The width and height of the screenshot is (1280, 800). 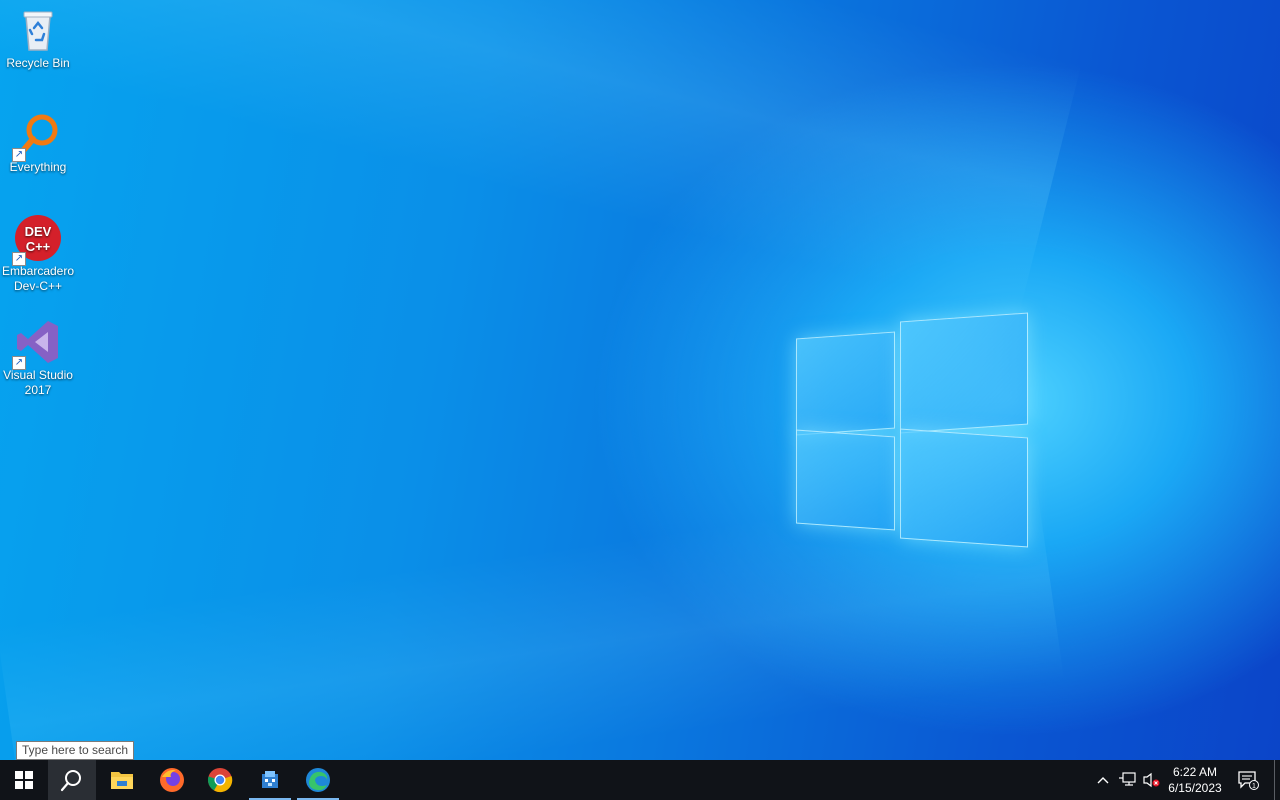 I want to click on desktop-icon-visual-studio: ↗ Visual Studio 2017, so click(x=38, y=358).